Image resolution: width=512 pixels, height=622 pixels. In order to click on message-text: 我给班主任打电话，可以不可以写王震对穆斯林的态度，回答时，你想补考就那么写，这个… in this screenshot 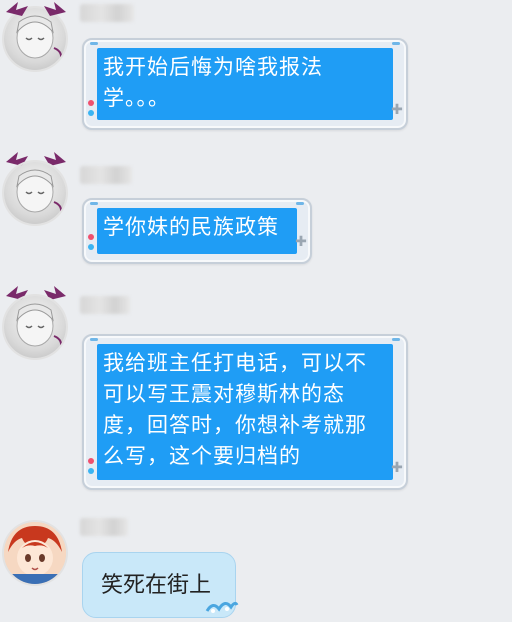, I will do `click(245, 412)`.